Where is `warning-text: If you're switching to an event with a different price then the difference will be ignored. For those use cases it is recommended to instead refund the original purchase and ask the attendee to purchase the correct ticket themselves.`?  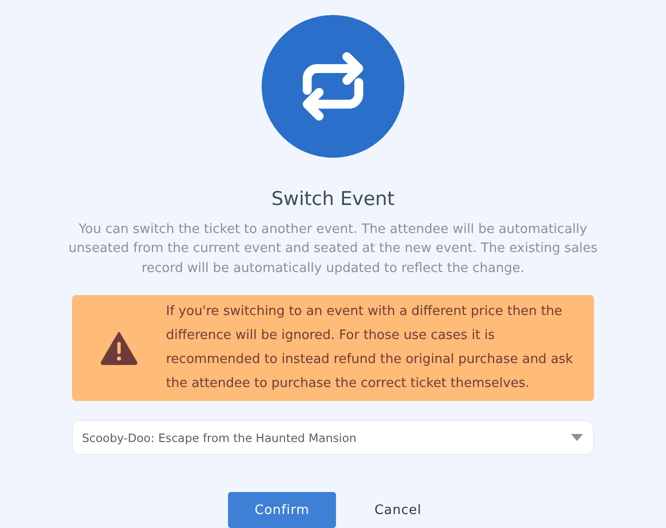 warning-text: If you're switching to an event with a different price then the difference will be ignored. For those use cases it is recommended to instead refund the original purchase and ask the attendee to purchase the correct ticket themselves. is located at coordinates (370, 348).